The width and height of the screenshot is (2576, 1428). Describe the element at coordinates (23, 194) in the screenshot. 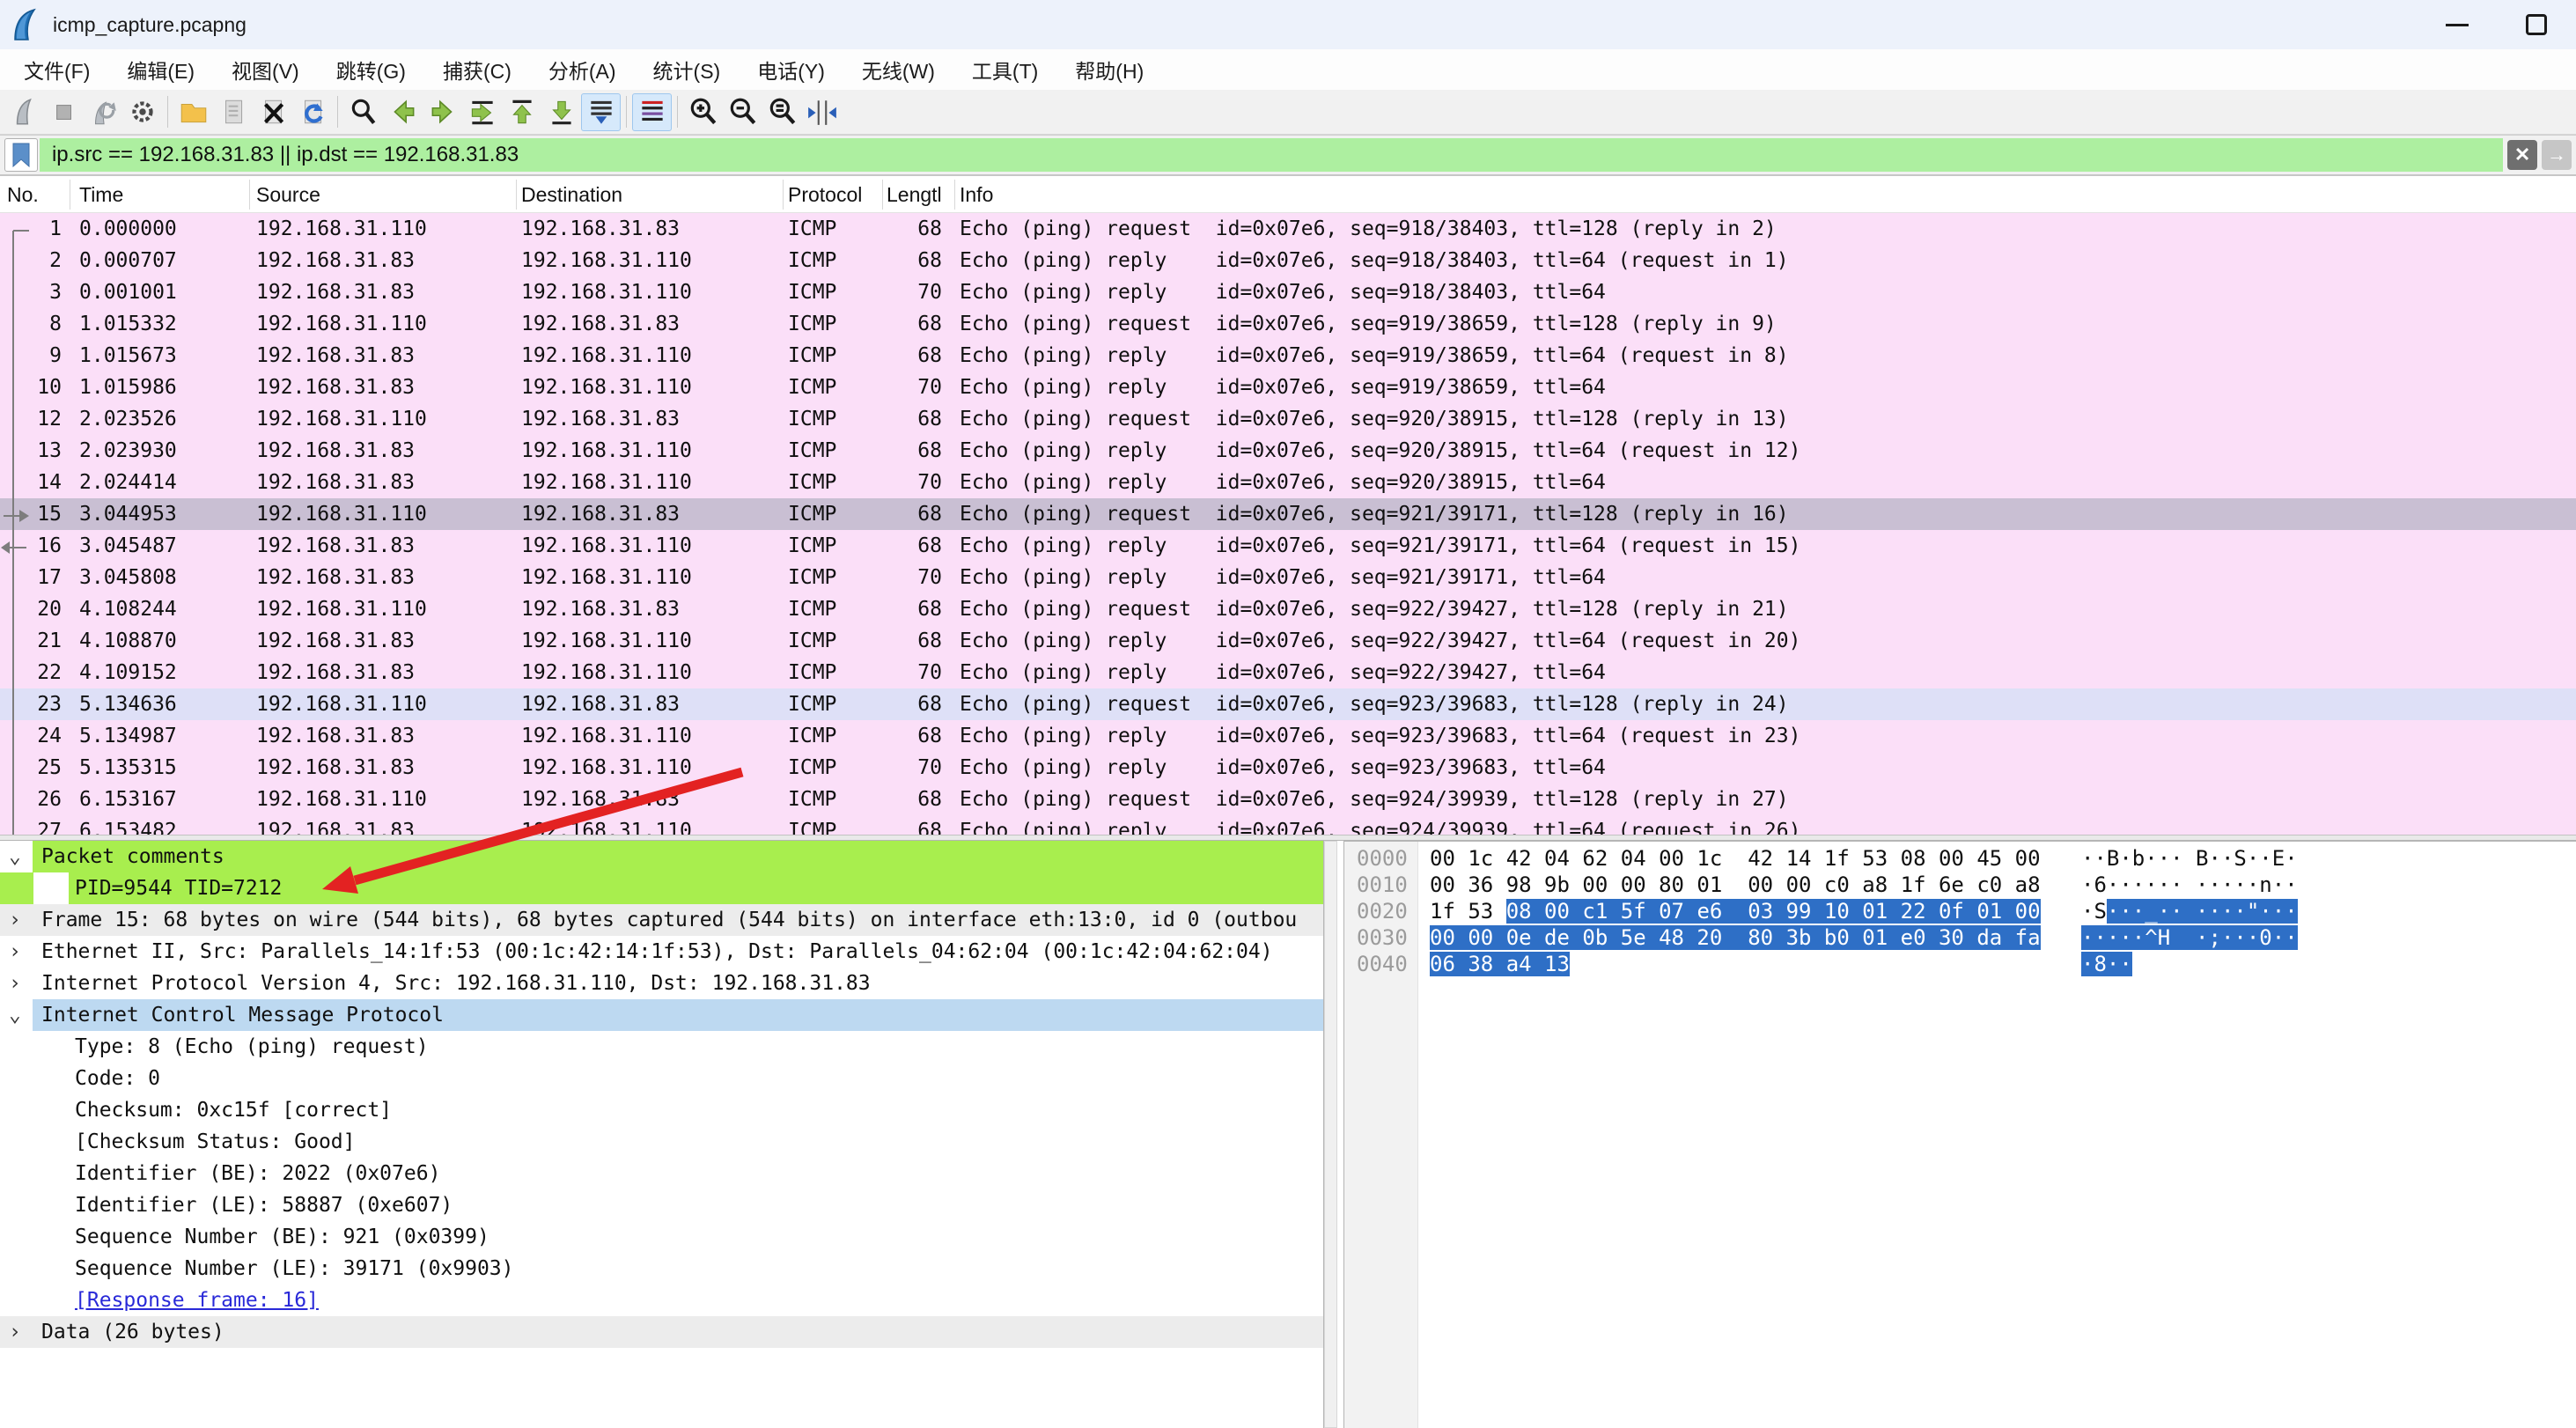

I see `column-header-no: No.` at that location.